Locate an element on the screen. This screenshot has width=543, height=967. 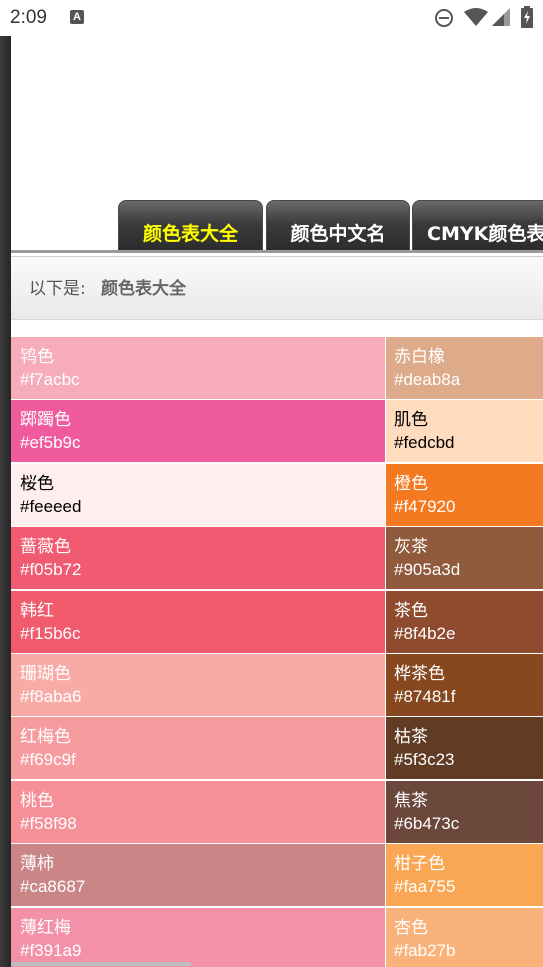
color-hex: #87481f is located at coordinates (425, 696).